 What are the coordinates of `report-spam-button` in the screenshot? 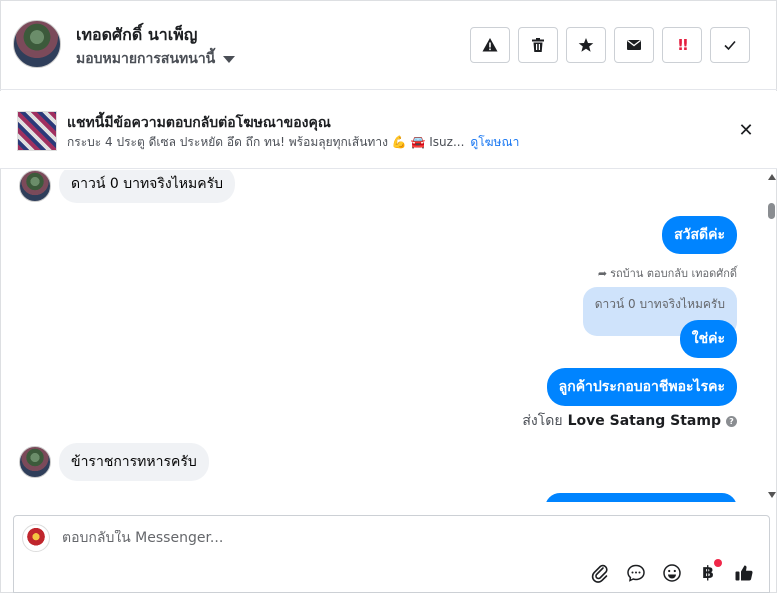 It's located at (490, 45).